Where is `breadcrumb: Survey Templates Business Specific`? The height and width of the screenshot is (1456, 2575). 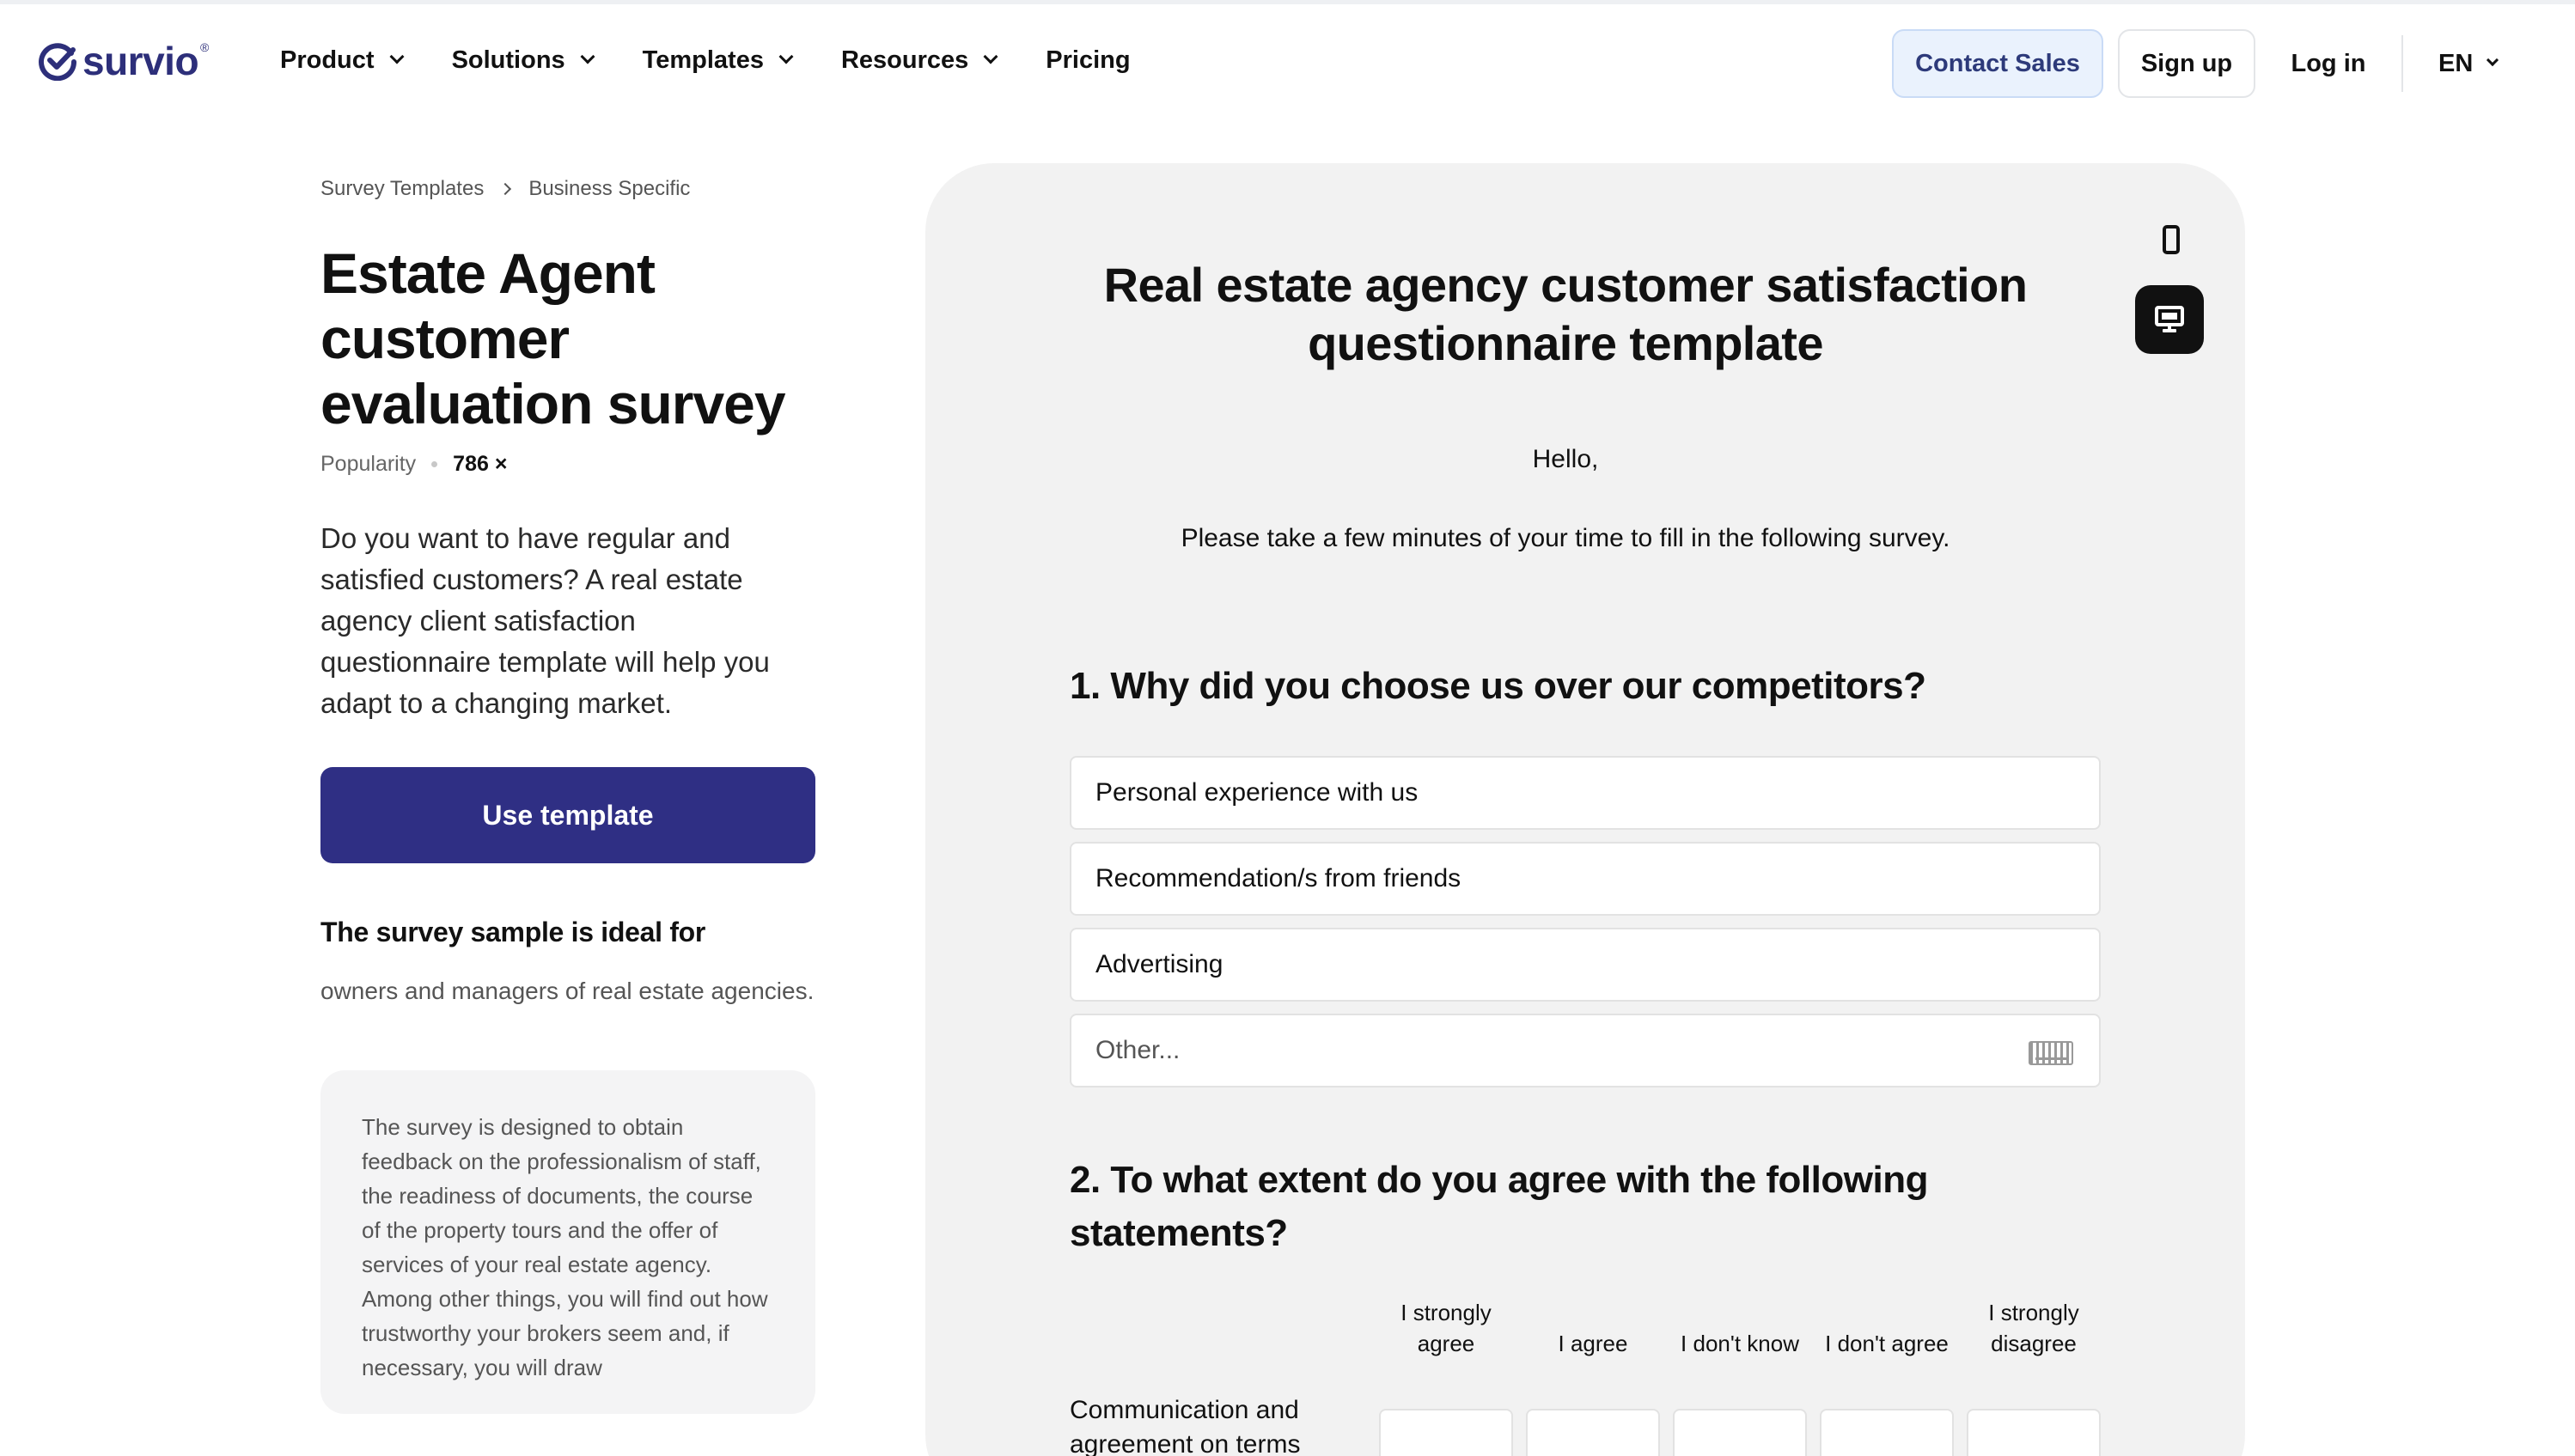
breadcrumb: Survey Templates Business Specific is located at coordinates (569, 189).